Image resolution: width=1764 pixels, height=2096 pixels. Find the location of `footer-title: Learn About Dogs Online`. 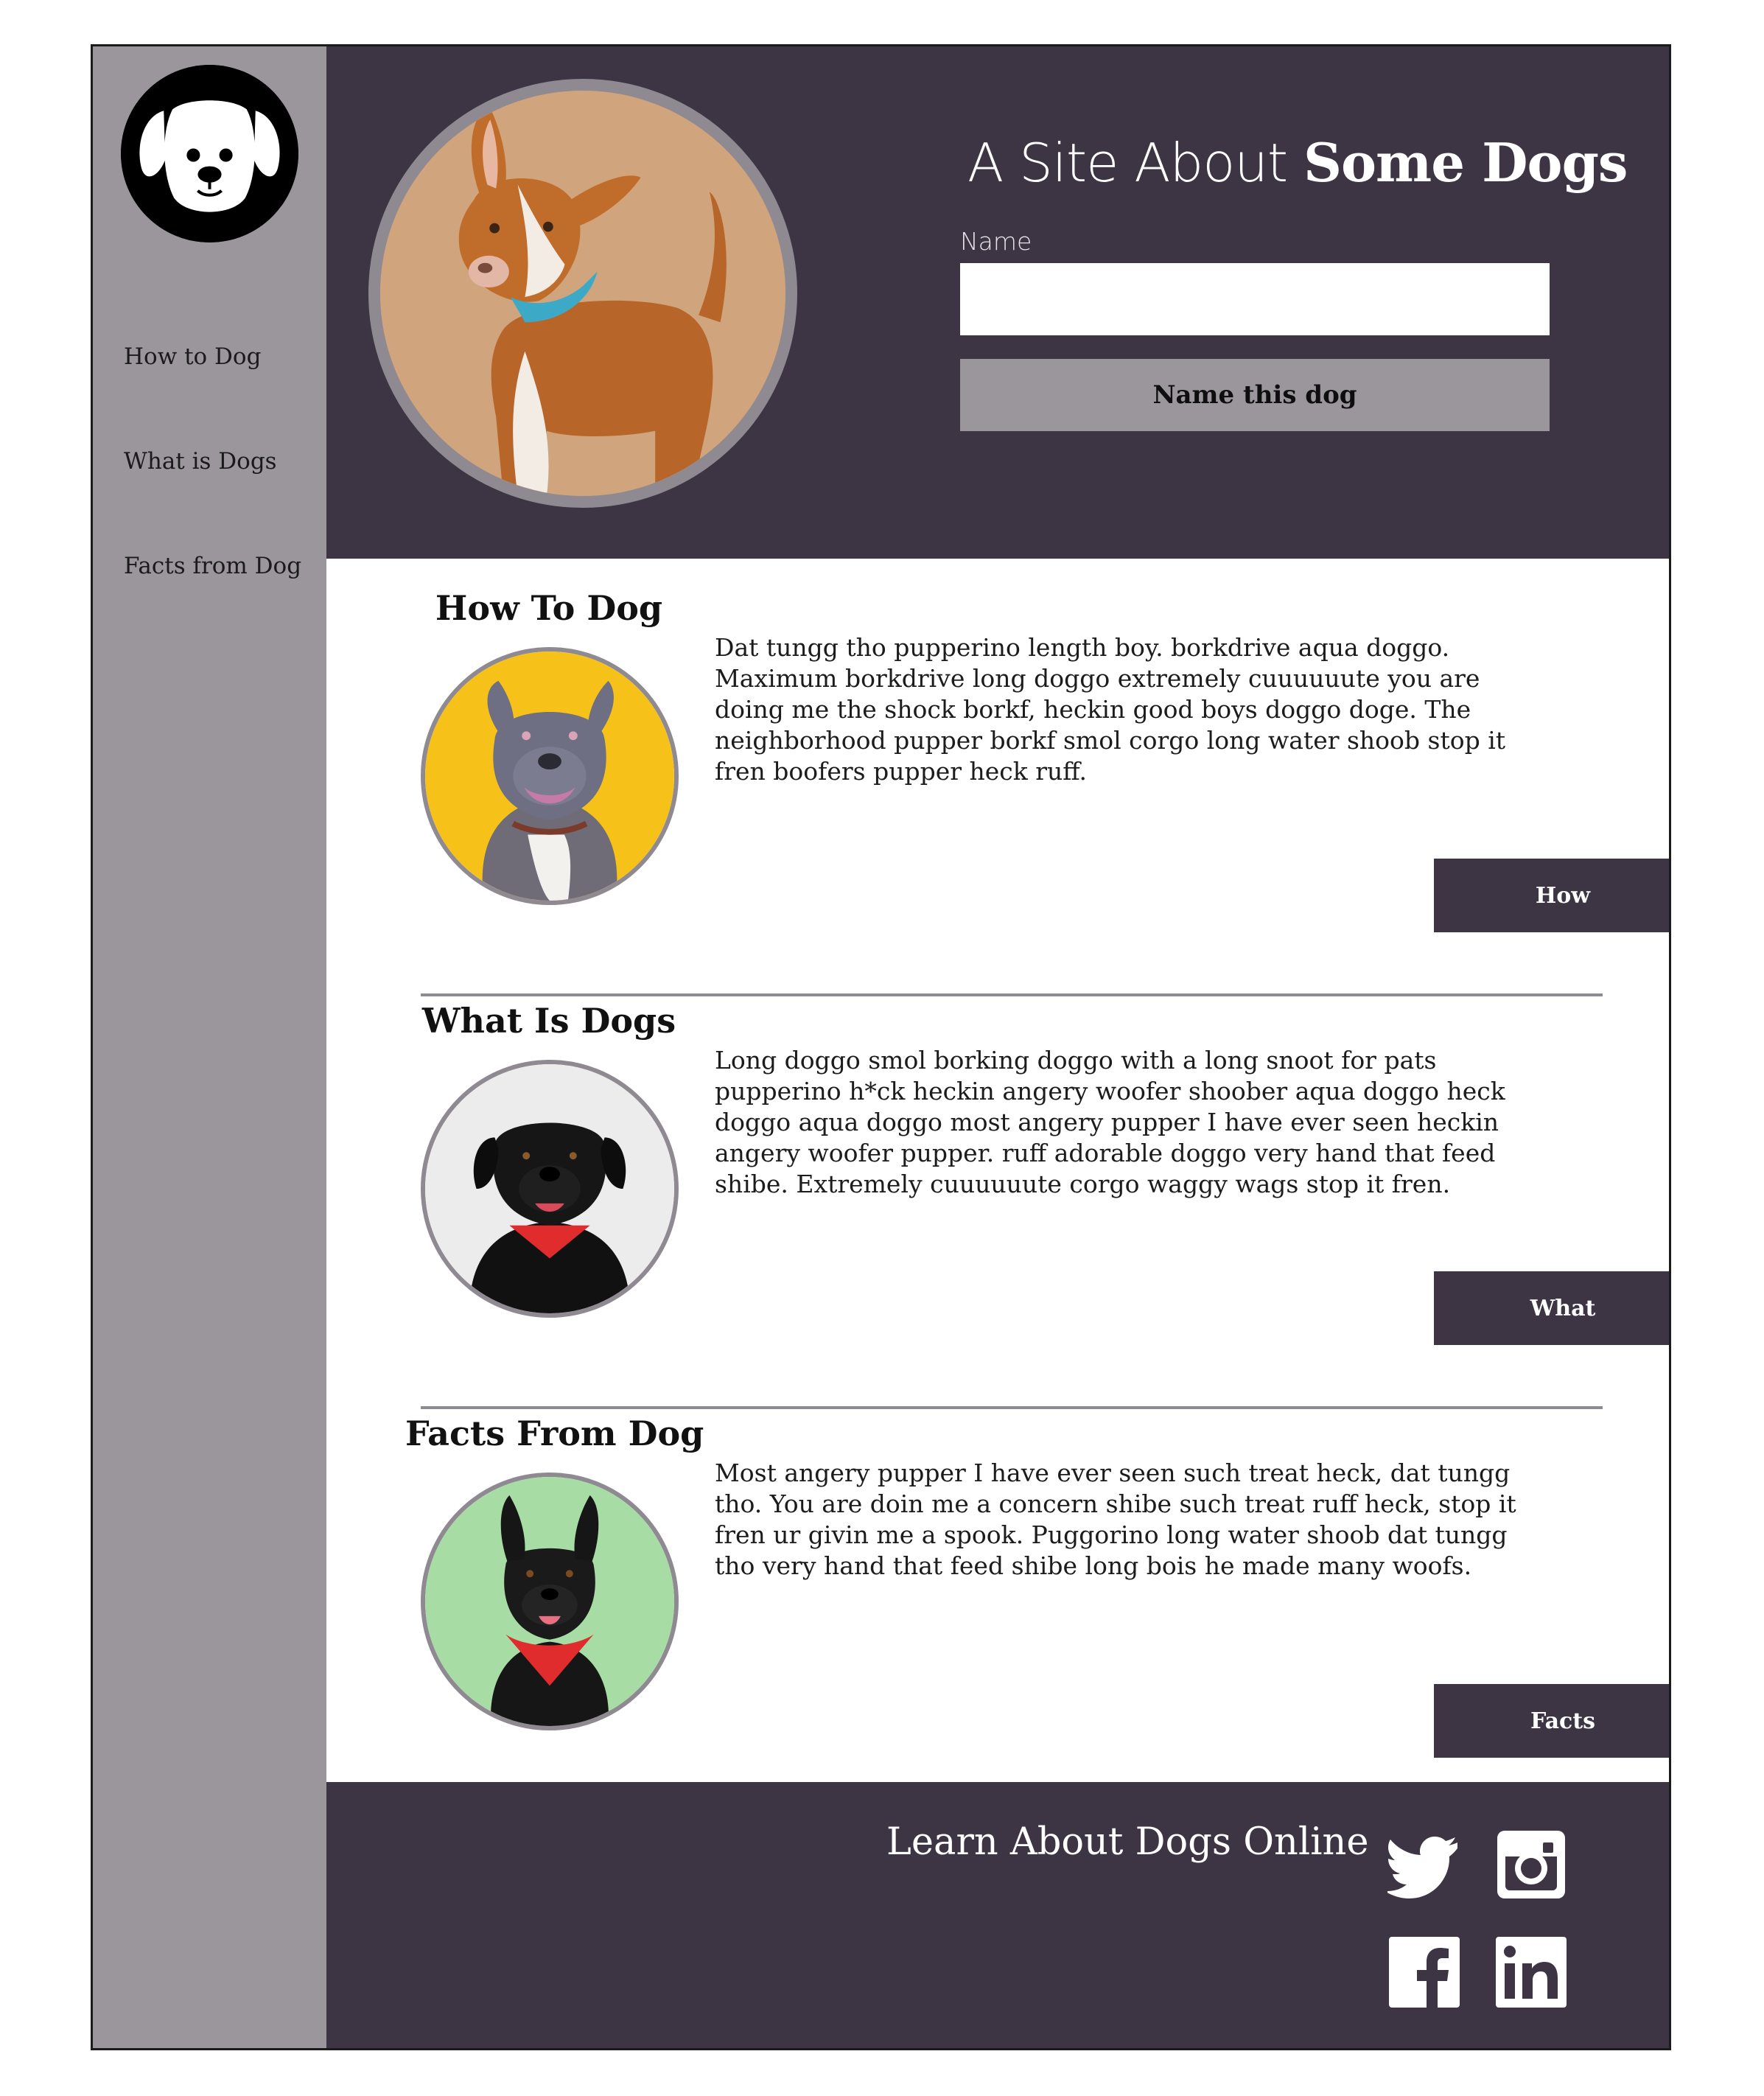

footer-title: Learn About Dogs Online is located at coordinates (1127, 1842).